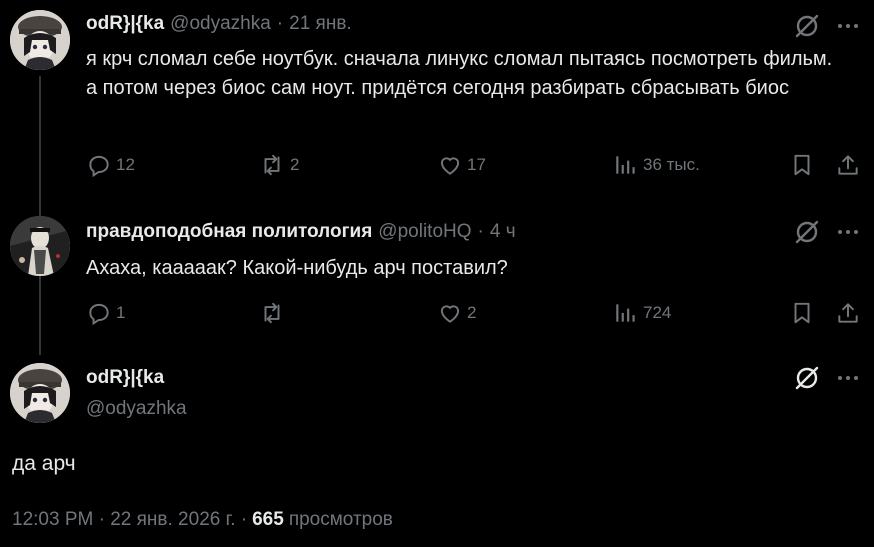  What do you see at coordinates (472, 312) in the screenshot?
I see `like-count: 2` at bounding box center [472, 312].